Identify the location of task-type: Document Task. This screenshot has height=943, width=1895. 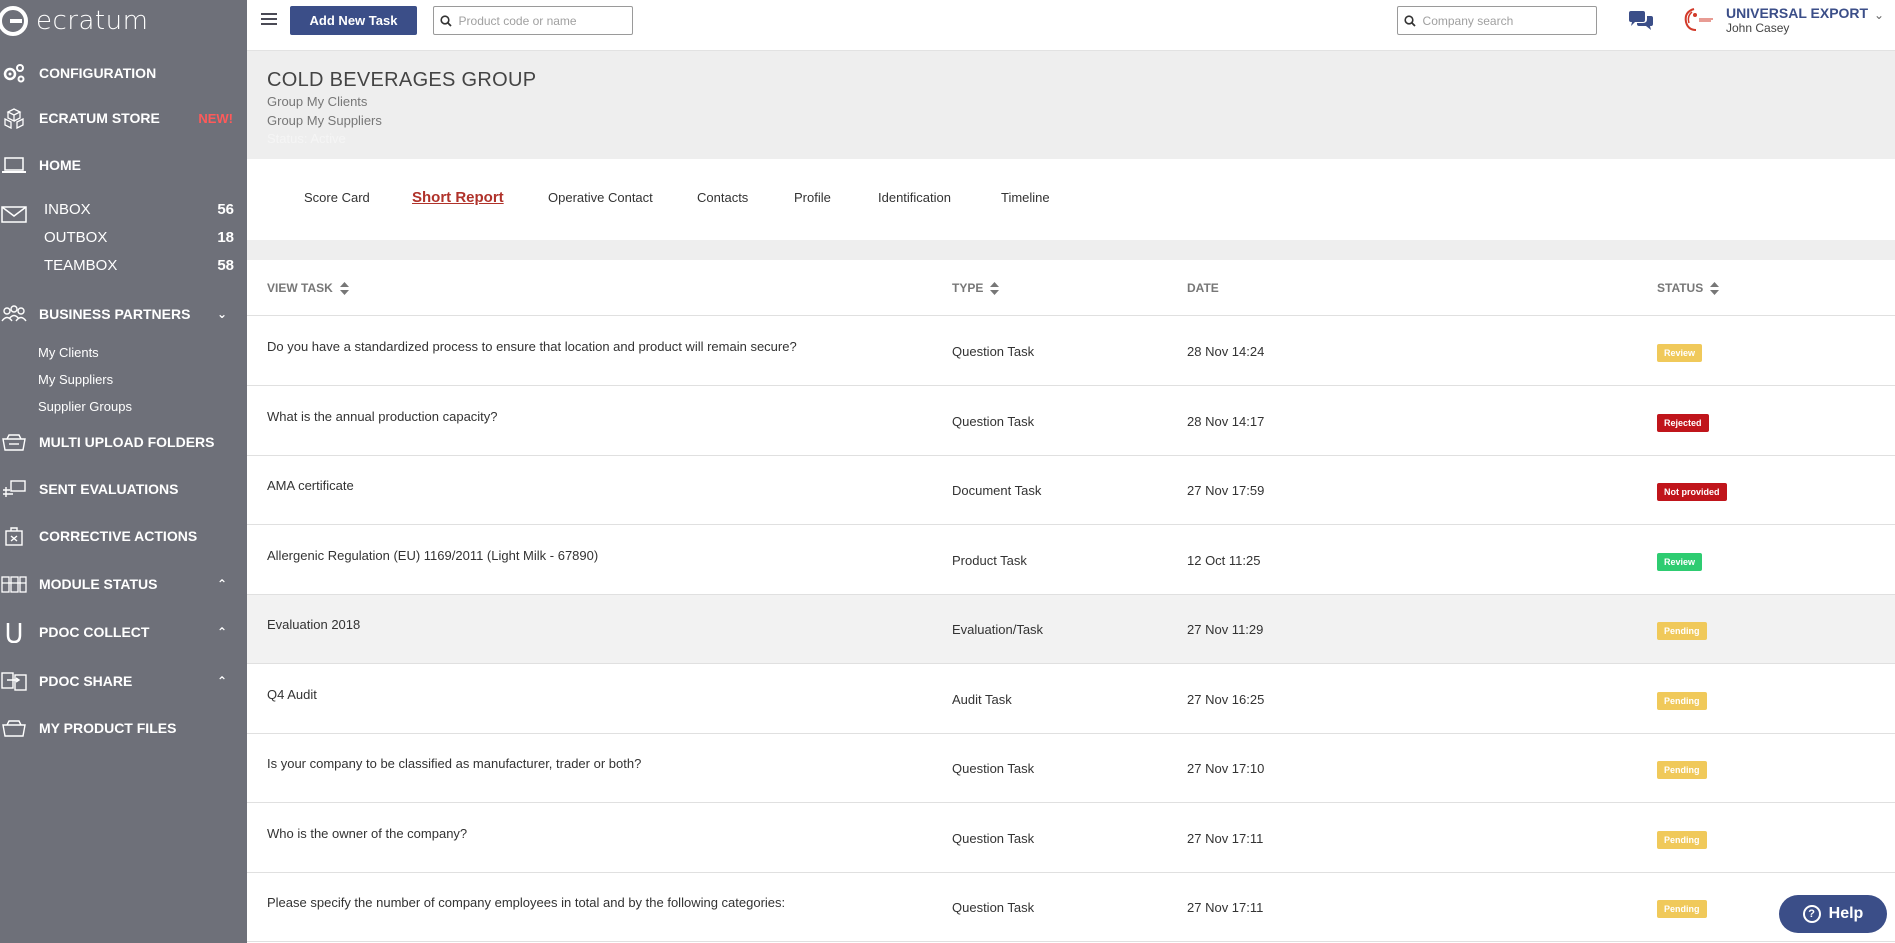
(997, 490).